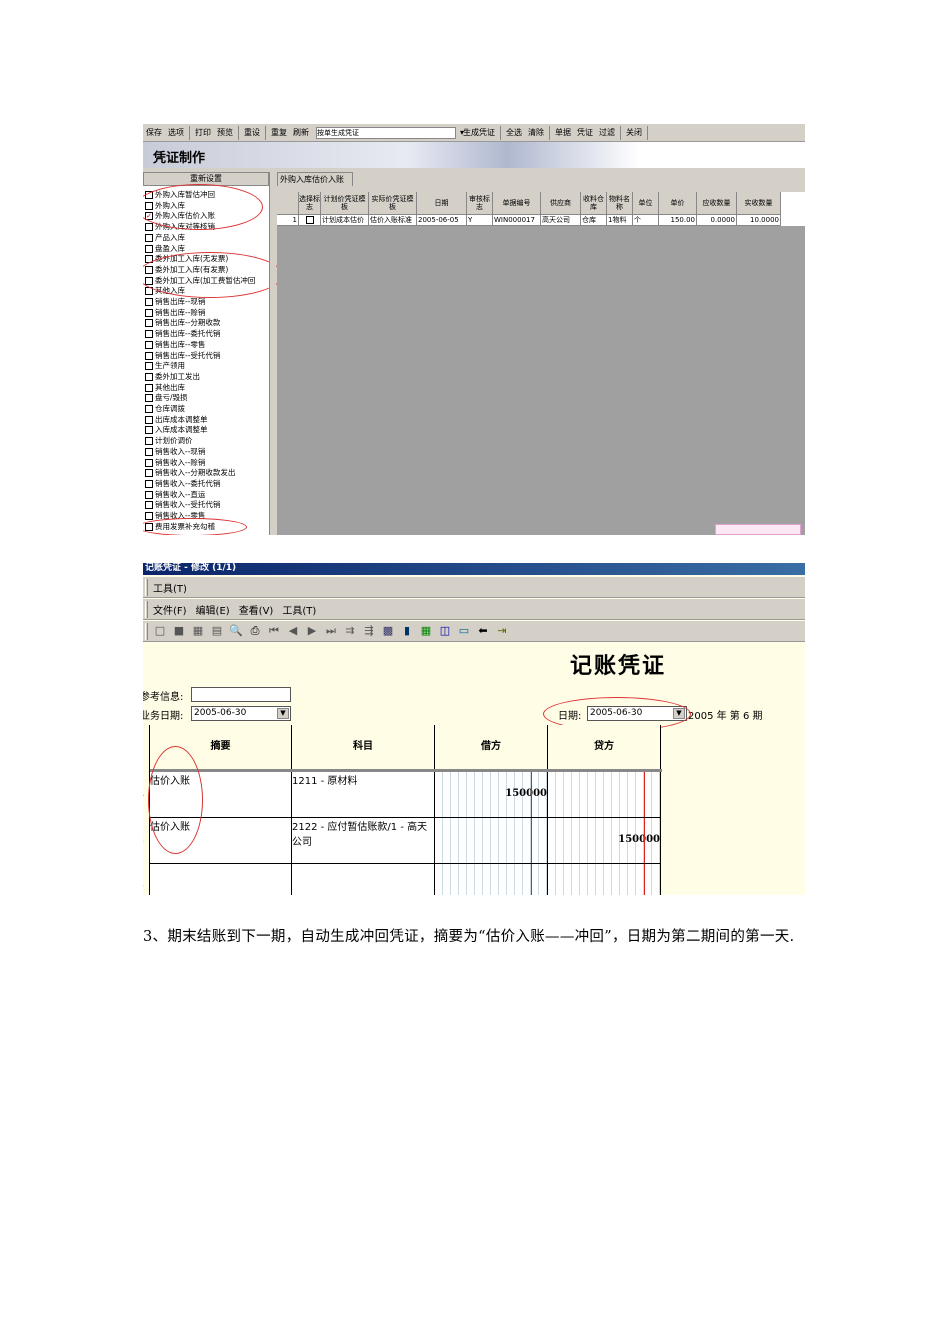 This screenshot has height=1344, width=950. Describe the element at coordinates (175, 495) in the screenshot. I see `list-item: 销售收入--直运` at that location.